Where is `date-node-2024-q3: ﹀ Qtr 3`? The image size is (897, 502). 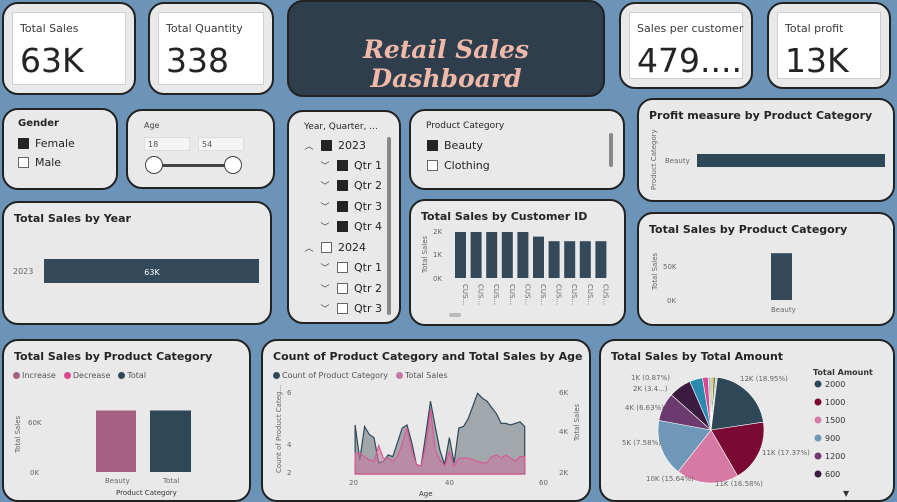 date-node-2024-q3: ﹀ Qtr 3 is located at coordinates (350, 308).